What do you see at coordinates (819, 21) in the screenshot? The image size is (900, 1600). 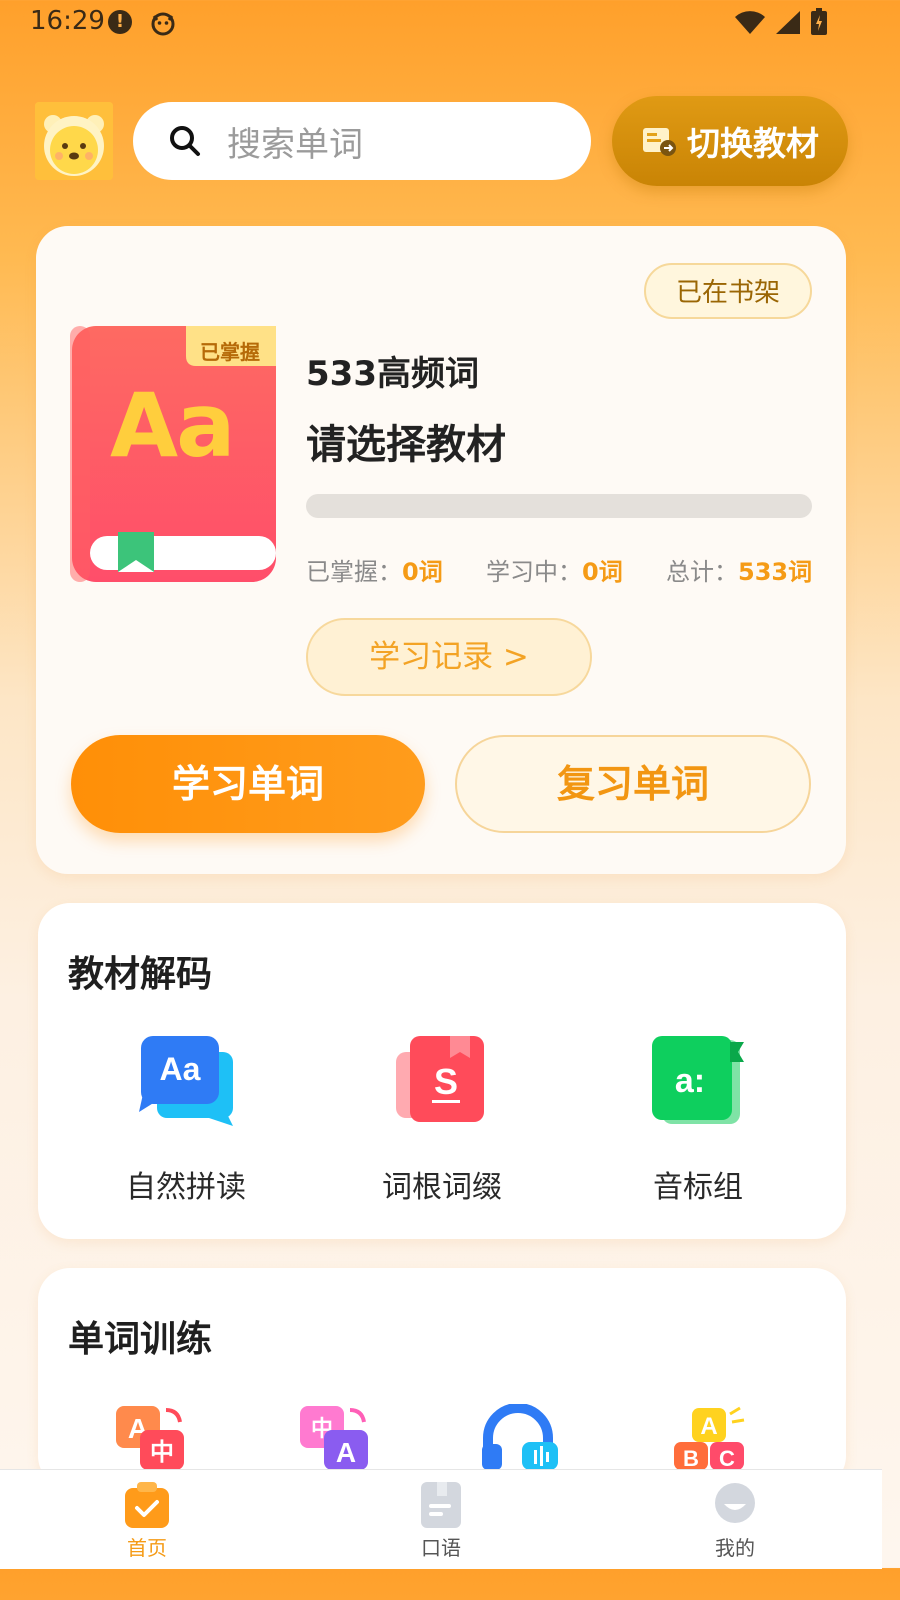 I see `battery-icon` at bounding box center [819, 21].